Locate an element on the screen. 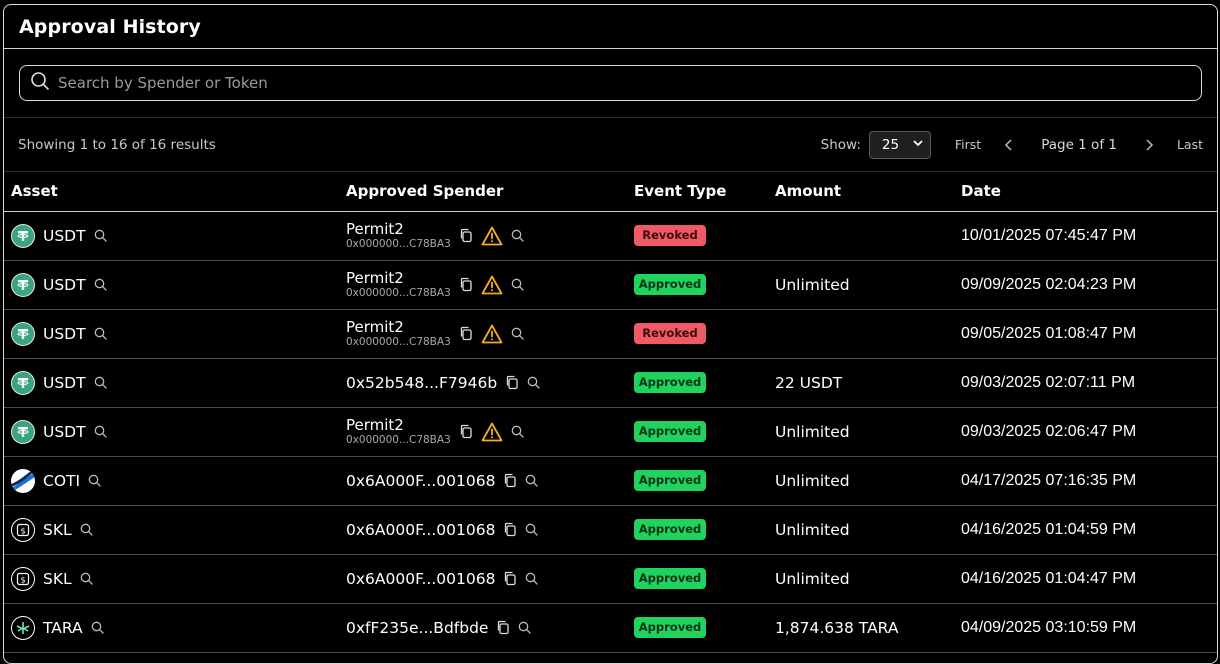 Image resolution: width=1220 pixels, height=664 pixels. amount-cell: 1,874.638 TARA is located at coordinates (837, 627).